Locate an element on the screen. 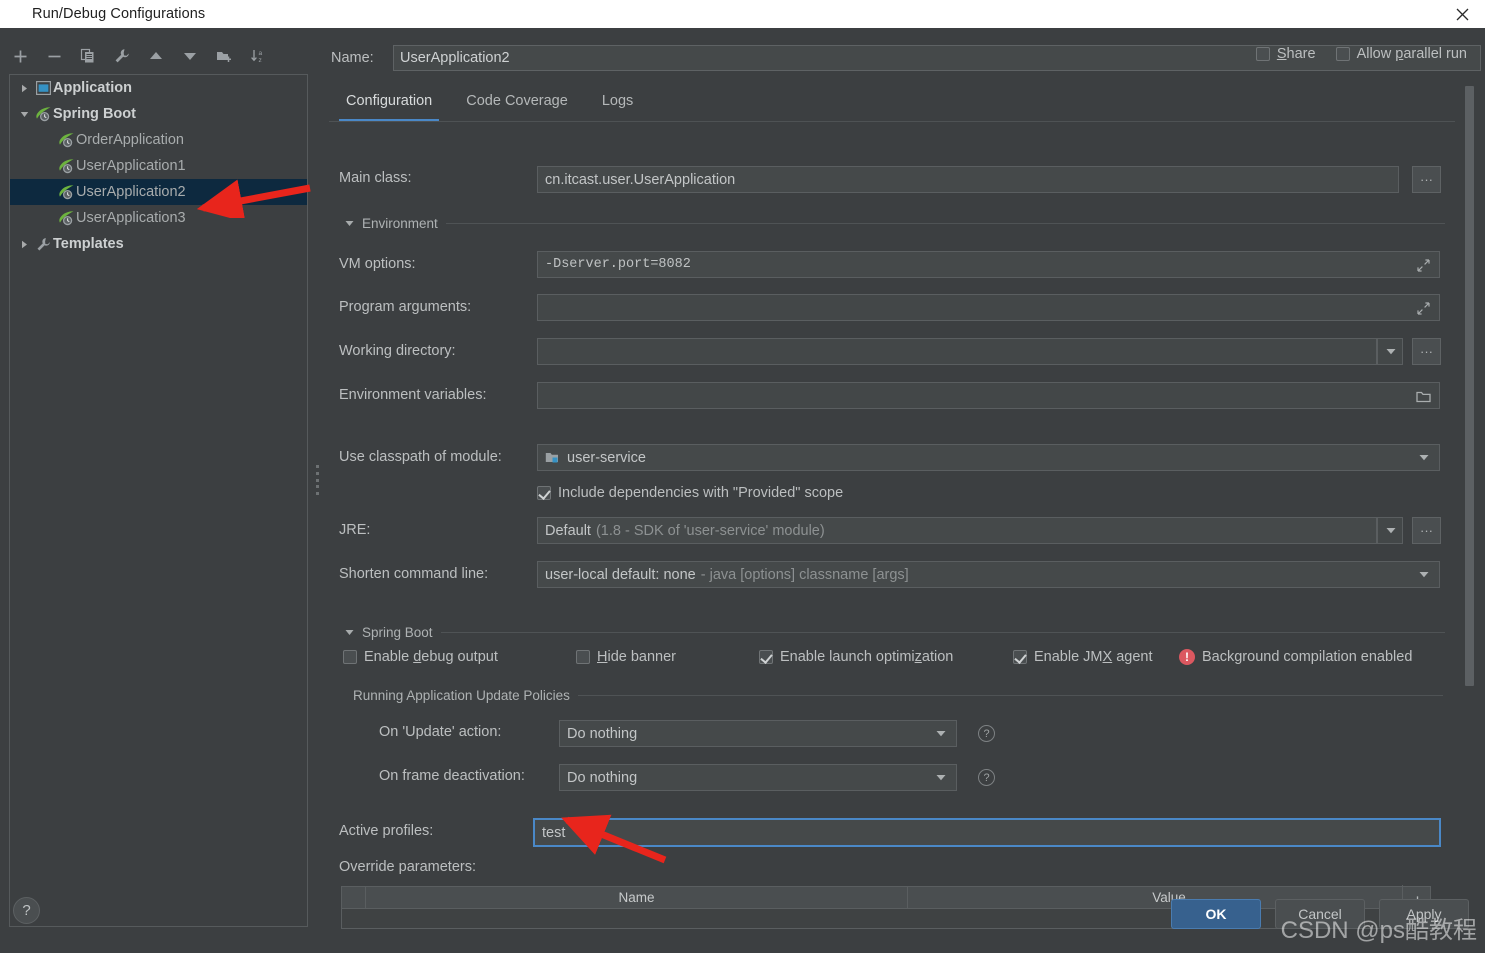 The width and height of the screenshot is (1485, 953). shorten-command-line-label: Shorten command line: is located at coordinates (414, 574).